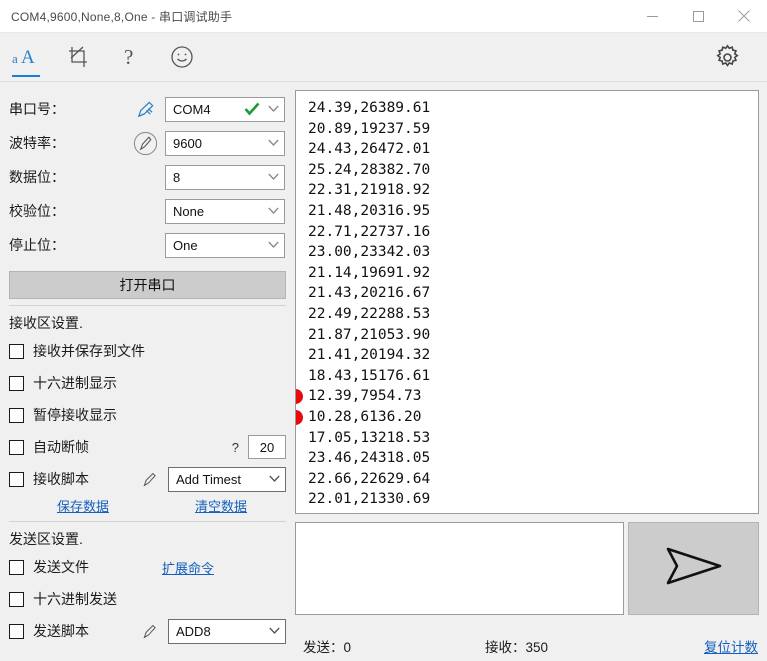 Image resolution: width=767 pixels, height=661 pixels. I want to click on help-icon: ?, so click(130, 57).